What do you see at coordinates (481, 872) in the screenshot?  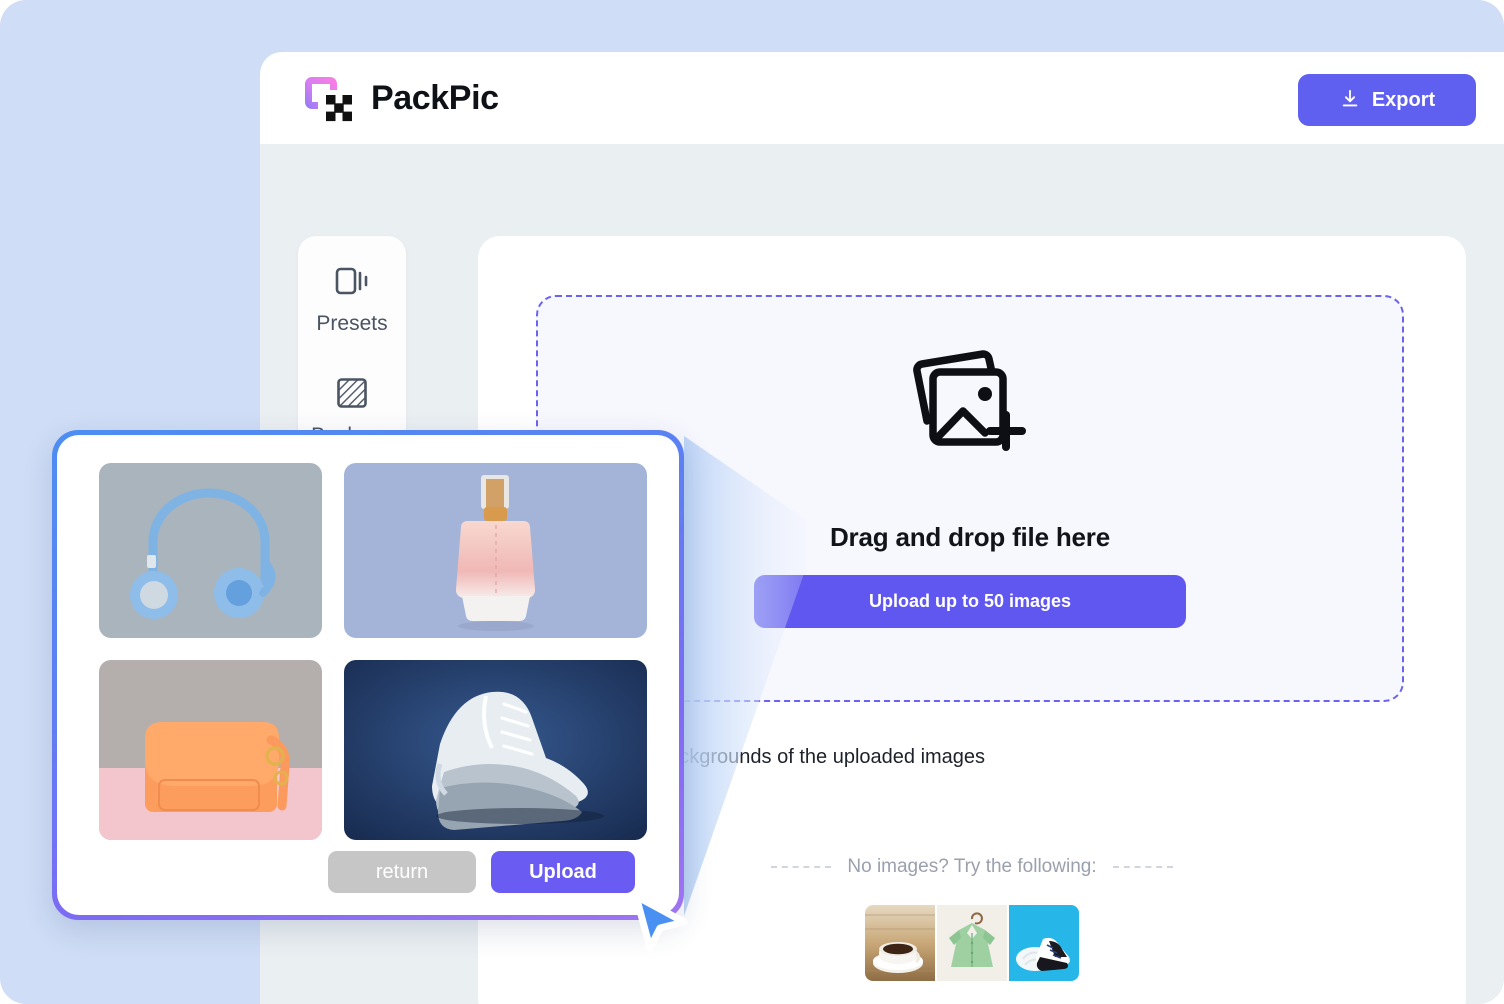 I see `popup-actions: return Upload` at bounding box center [481, 872].